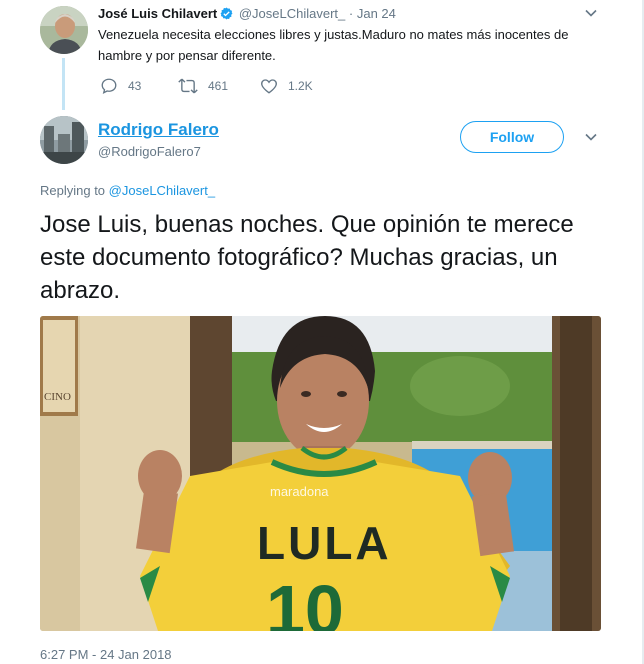  What do you see at coordinates (63, 84) in the screenshot?
I see `thread-line` at bounding box center [63, 84].